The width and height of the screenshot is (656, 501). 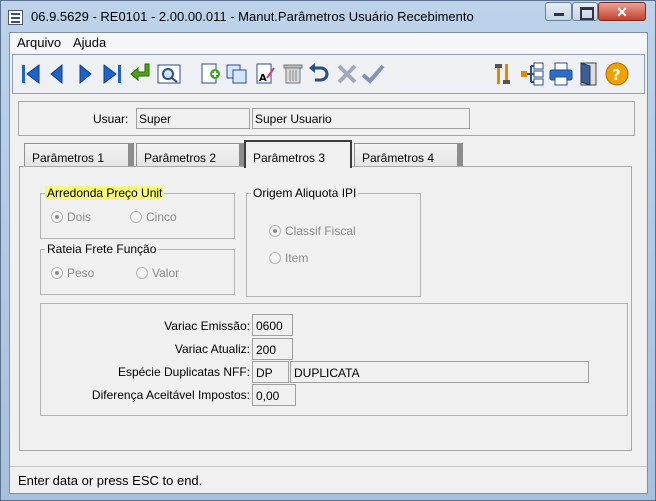 I want to click on radio-peso-label: Peso, so click(x=81, y=273).